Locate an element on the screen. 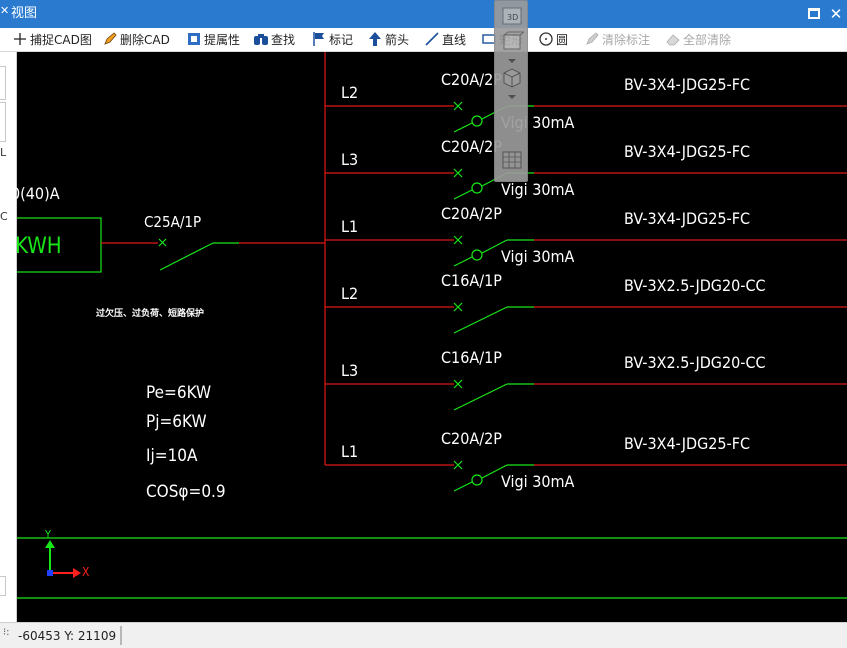 The image size is (847, 648). cube-front-icon is located at coordinates (514, 40).